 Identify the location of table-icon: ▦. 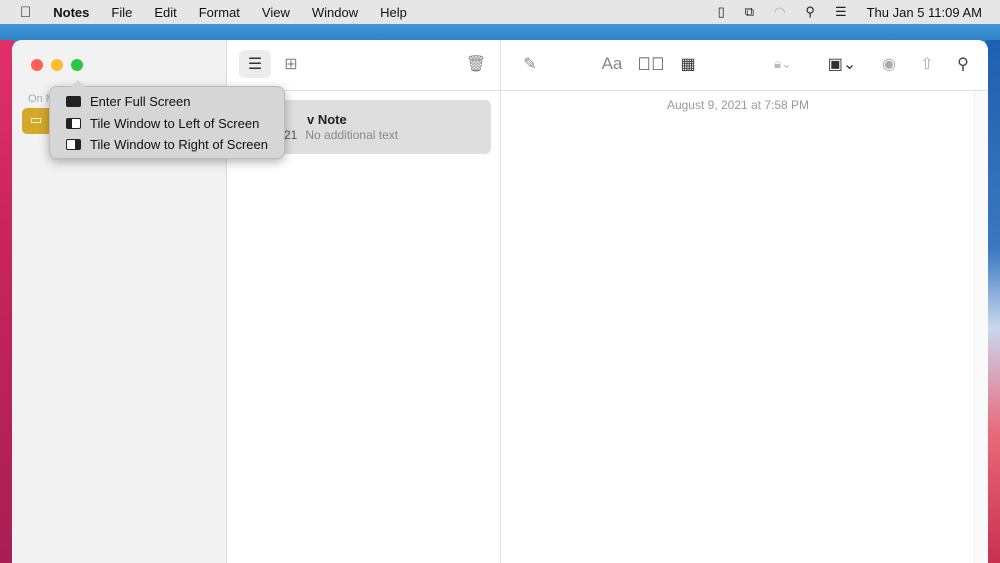
(688, 64).